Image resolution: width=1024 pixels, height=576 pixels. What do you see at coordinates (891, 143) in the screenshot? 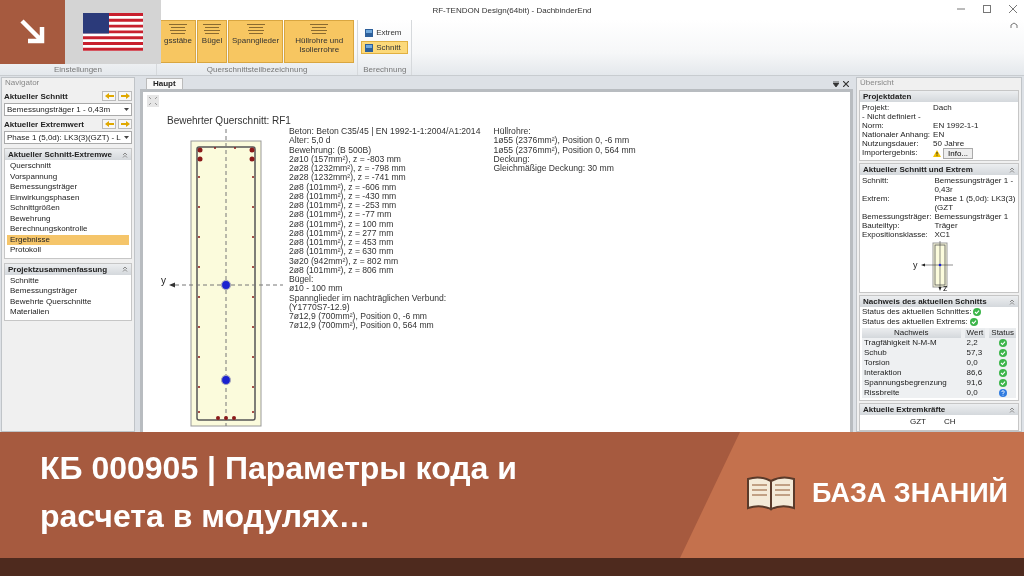
I see `property-label: Nutzungsdauer:` at bounding box center [891, 143].